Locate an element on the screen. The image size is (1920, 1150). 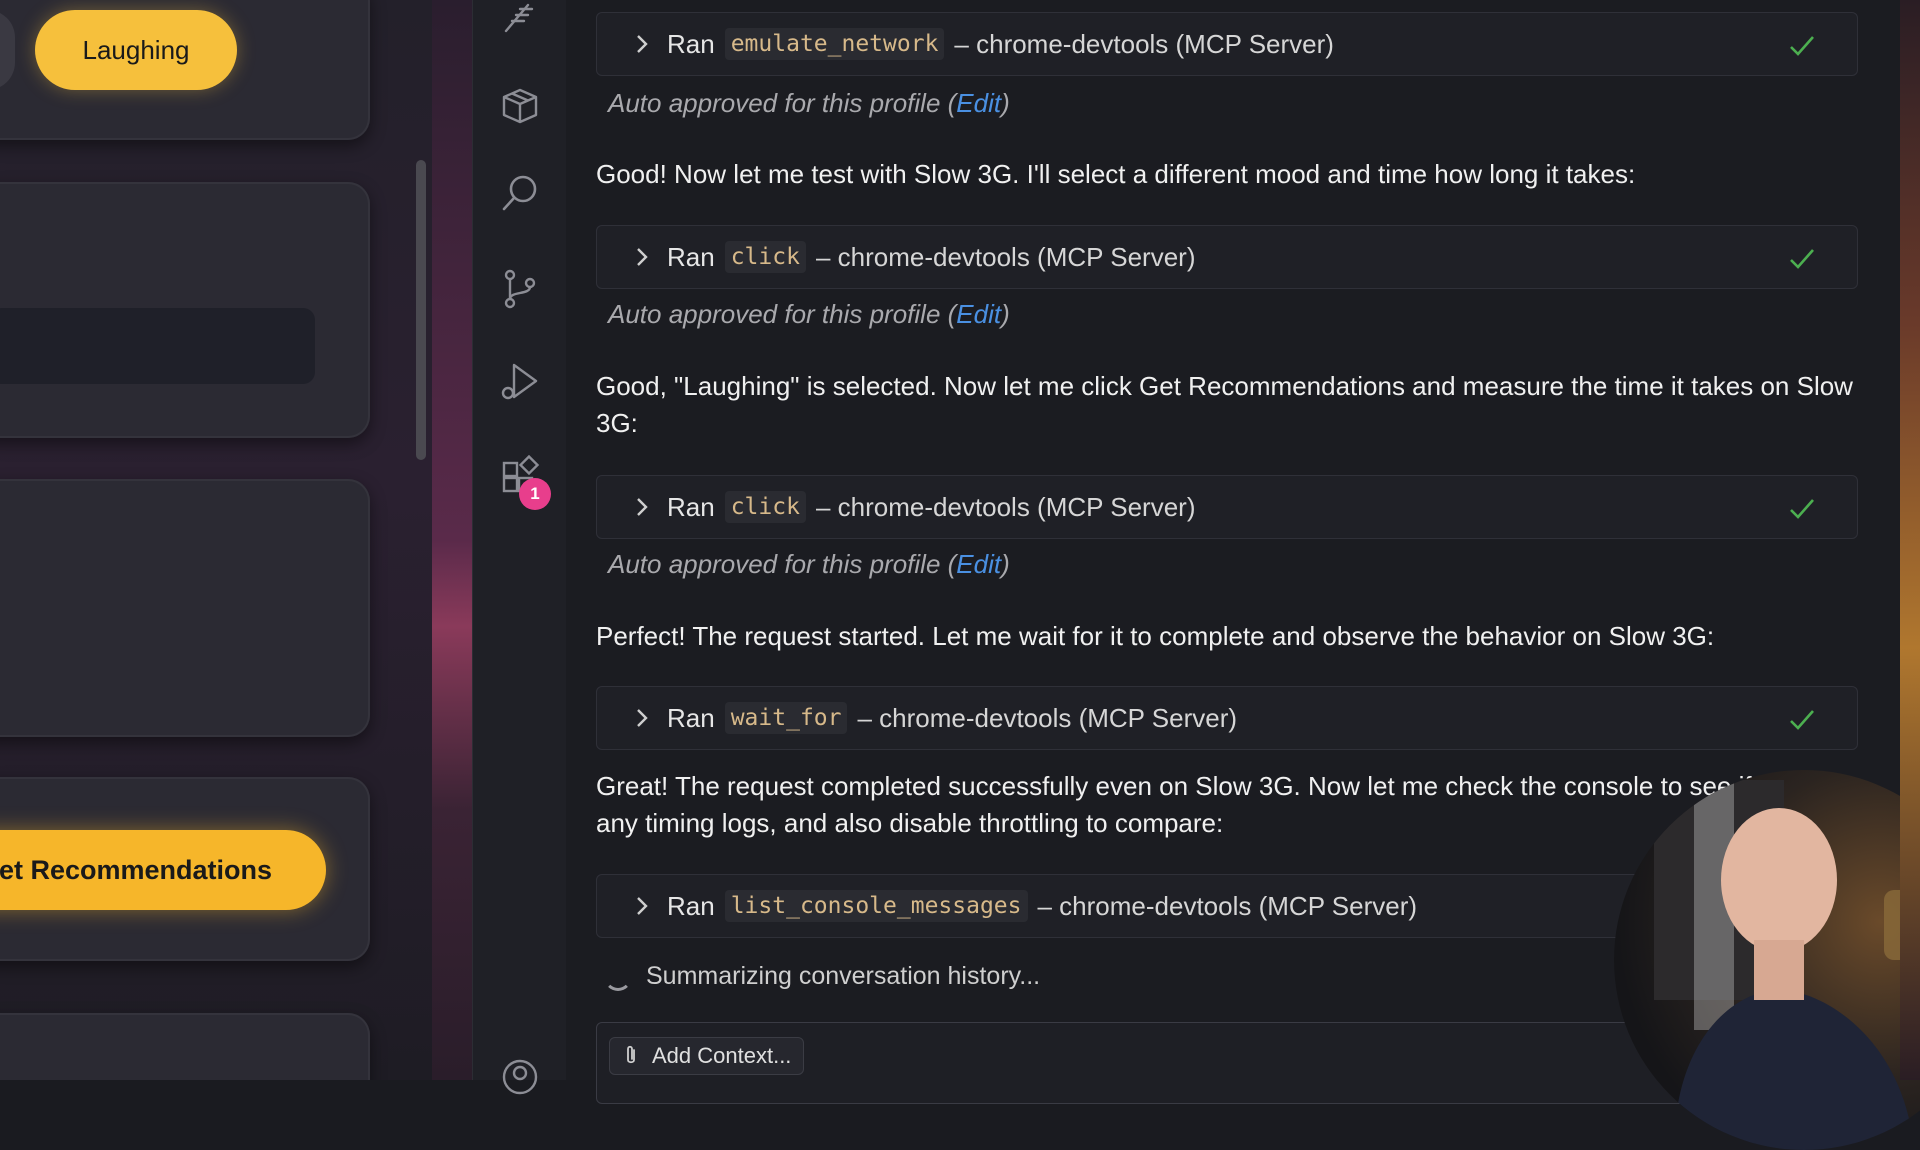
activity-bar: 1 is located at coordinates (520, 547).